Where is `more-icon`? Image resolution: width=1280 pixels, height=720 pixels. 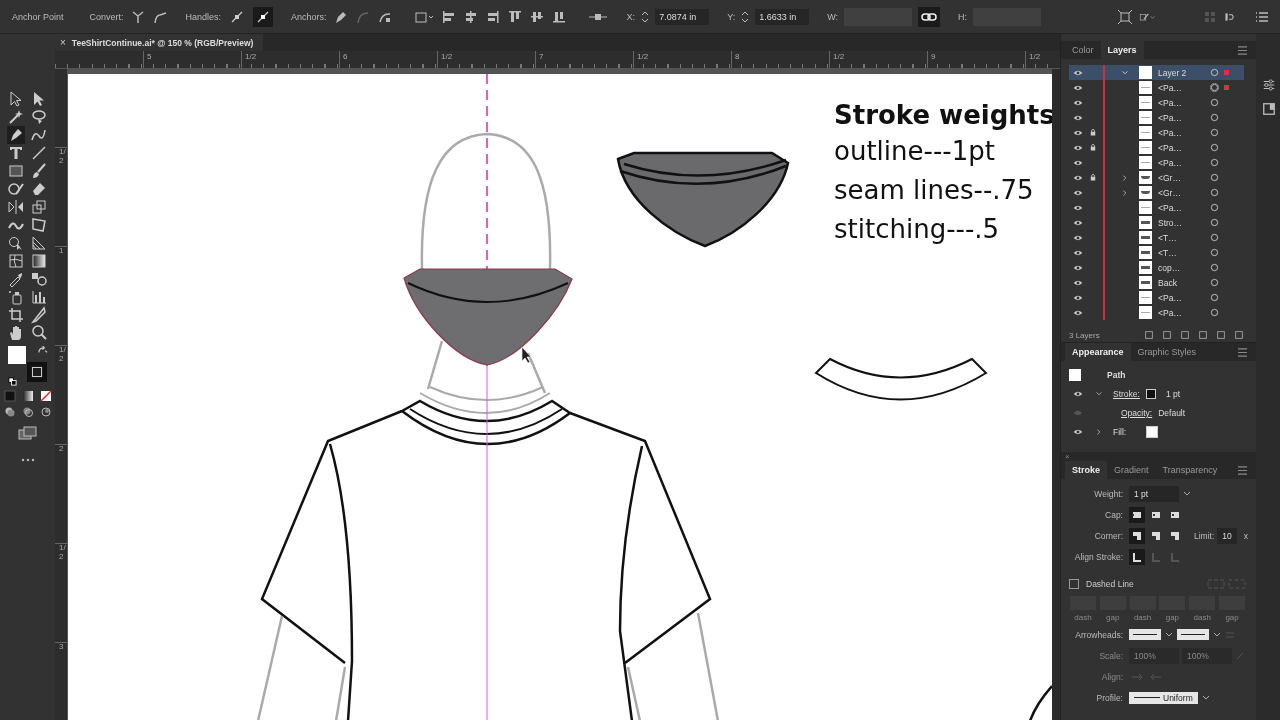
more-icon is located at coordinates (27, 460).